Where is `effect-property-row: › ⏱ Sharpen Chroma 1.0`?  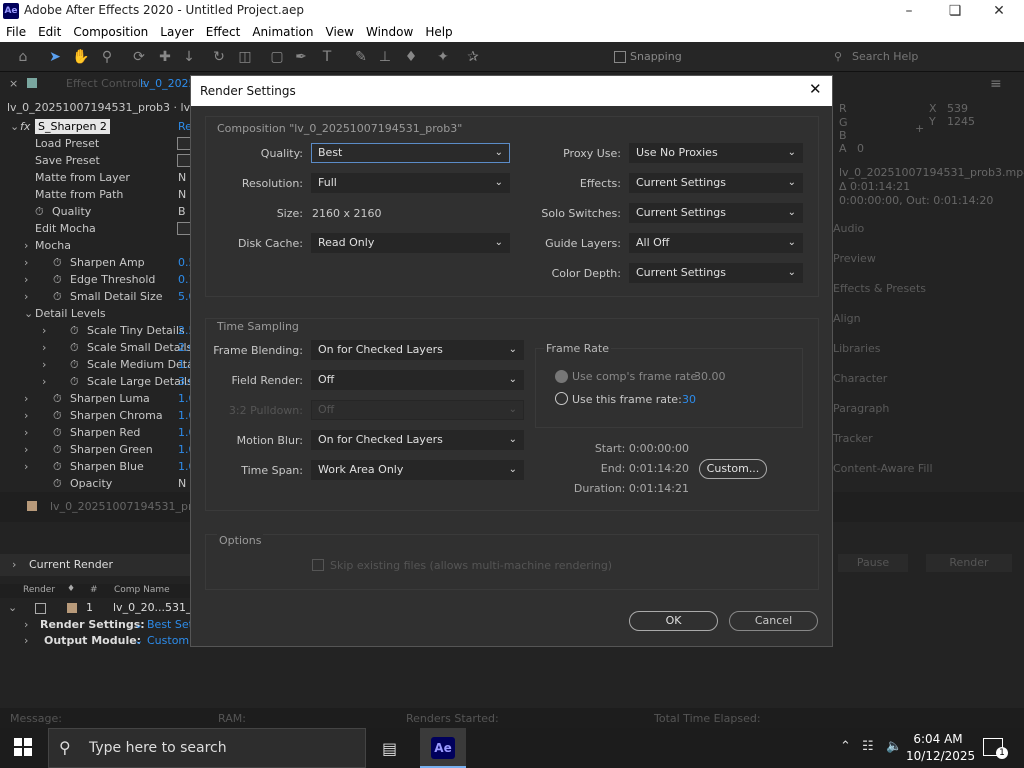 effect-property-row: › ⏱ Sharpen Chroma 1.0 is located at coordinates (98, 415).